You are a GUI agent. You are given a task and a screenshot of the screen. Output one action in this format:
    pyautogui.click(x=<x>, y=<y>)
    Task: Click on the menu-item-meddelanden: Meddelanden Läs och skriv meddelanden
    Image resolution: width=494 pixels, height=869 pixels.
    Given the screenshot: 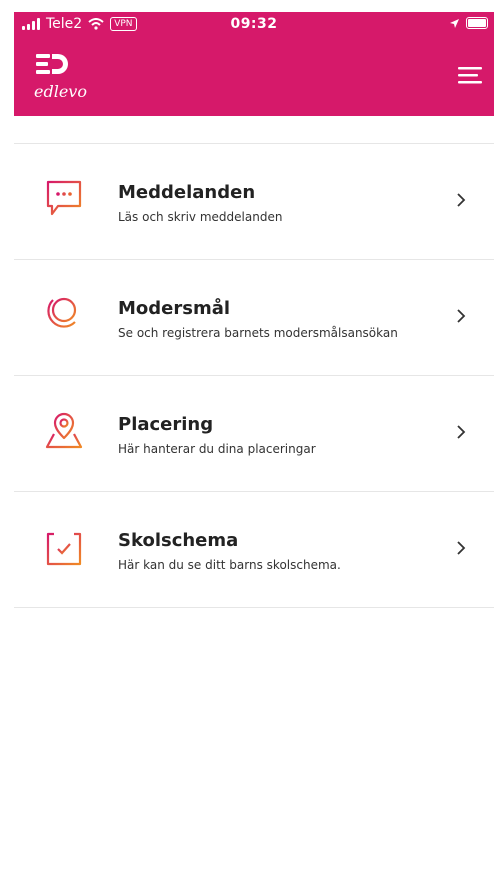 What is the action you would take?
    pyautogui.click(x=254, y=202)
    